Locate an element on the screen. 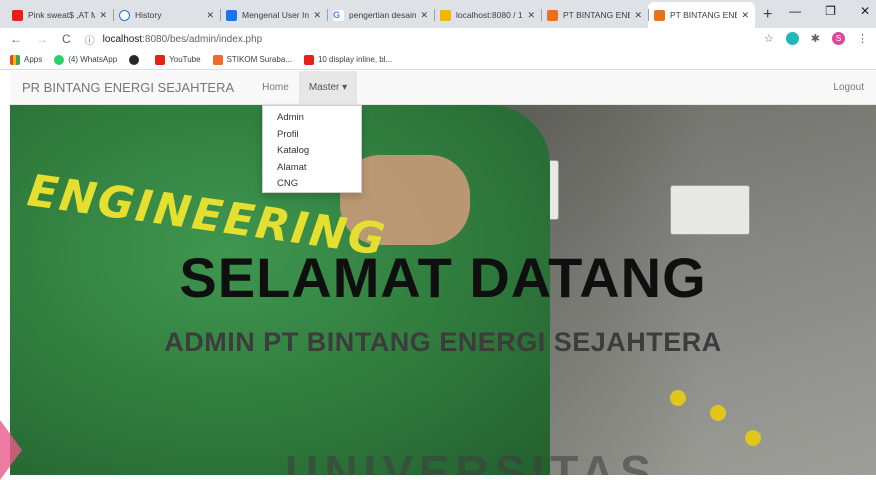 The image size is (876, 480). google-icon: G is located at coordinates (338, 15).